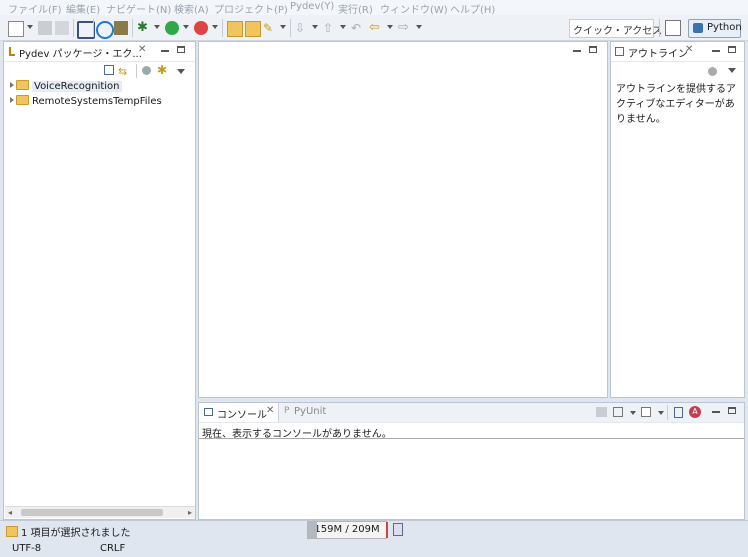  Describe the element at coordinates (676, 104) in the screenshot. I see `outline-message: アウトラインを提供するアクティブなエディターがありません。` at that location.